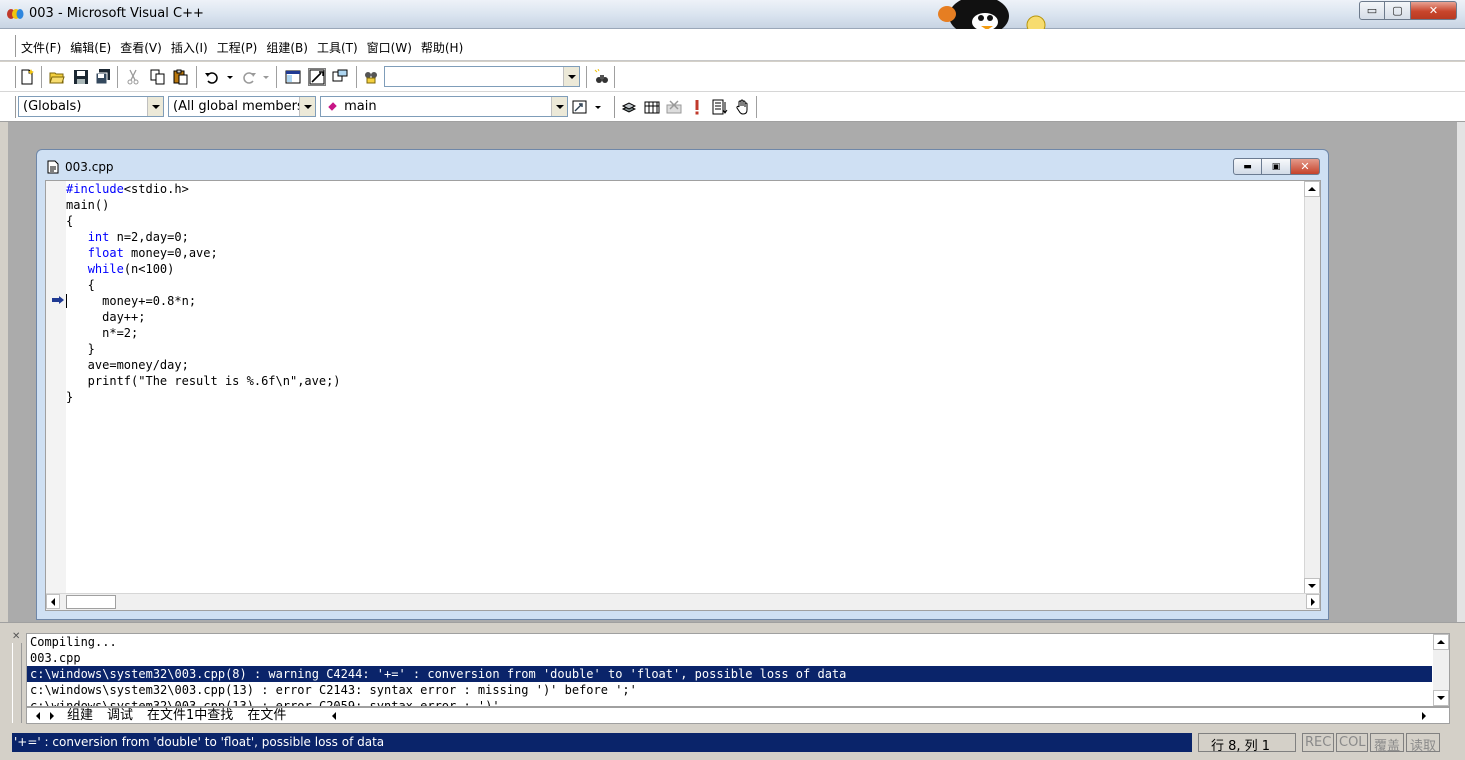 The image size is (1465, 760). I want to click on output-line: 003.cpp, so click(738, 658).